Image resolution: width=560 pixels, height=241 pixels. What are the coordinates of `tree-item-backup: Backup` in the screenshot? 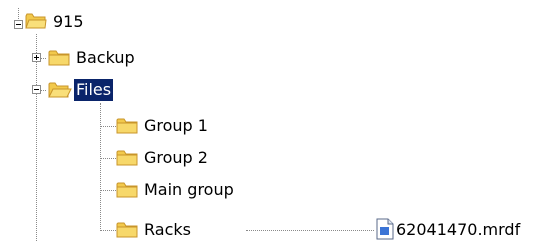 It's located at (105, 58).